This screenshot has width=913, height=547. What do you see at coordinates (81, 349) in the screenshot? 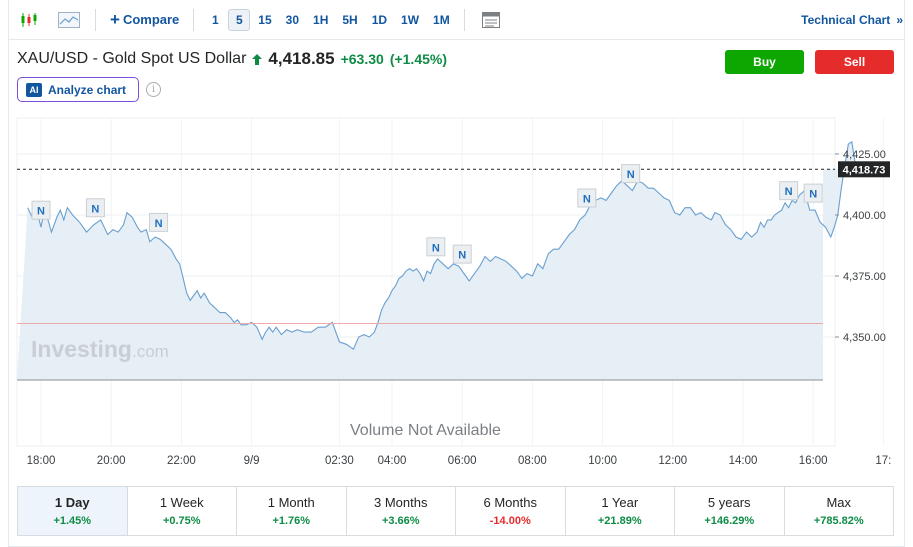
I see `watermark-main: Investing` at bounding box center [81, 349].